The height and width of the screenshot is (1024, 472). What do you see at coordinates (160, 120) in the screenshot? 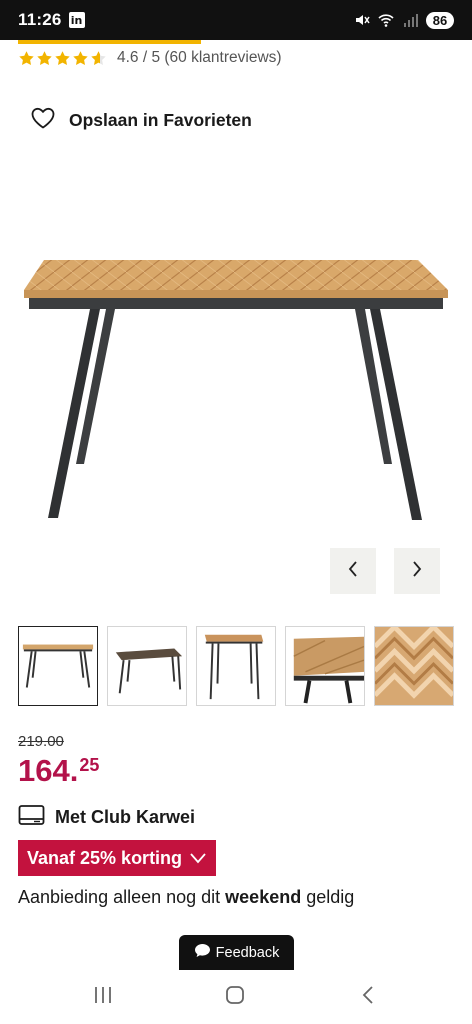
I see `save-to-favorites-label: Opslaan in Favorieten` at bounding box center [160, 120].